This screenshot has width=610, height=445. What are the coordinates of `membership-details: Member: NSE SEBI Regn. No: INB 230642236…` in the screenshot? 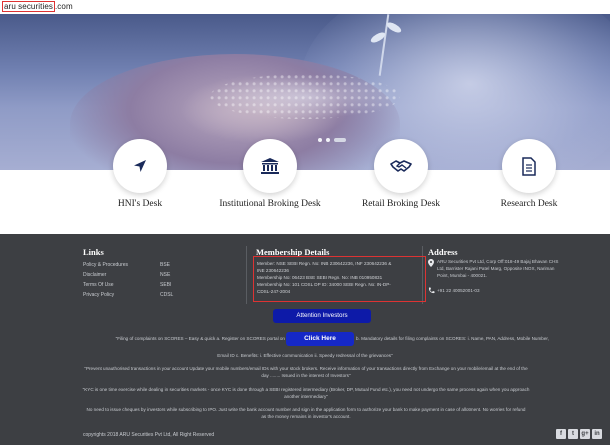 It's located at (339, 279).